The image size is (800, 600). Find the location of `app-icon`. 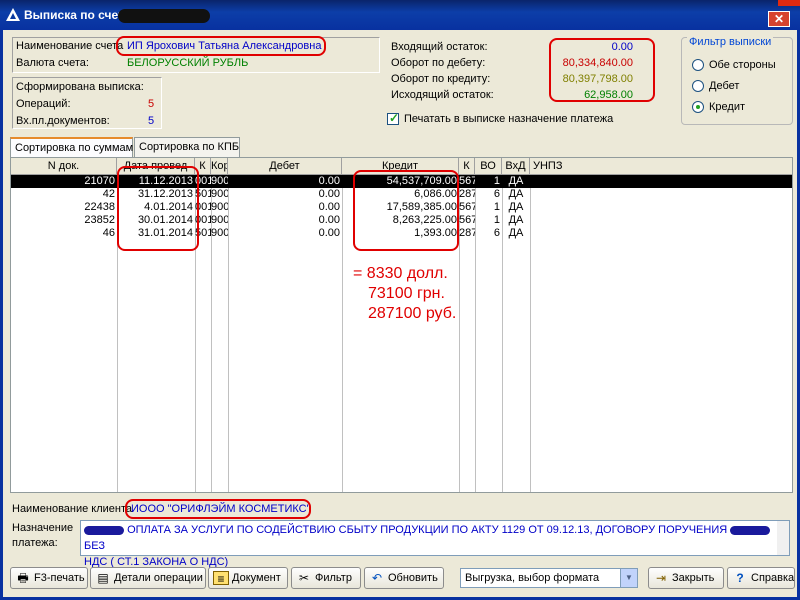

app-icon is located at coordinates (13, 14).